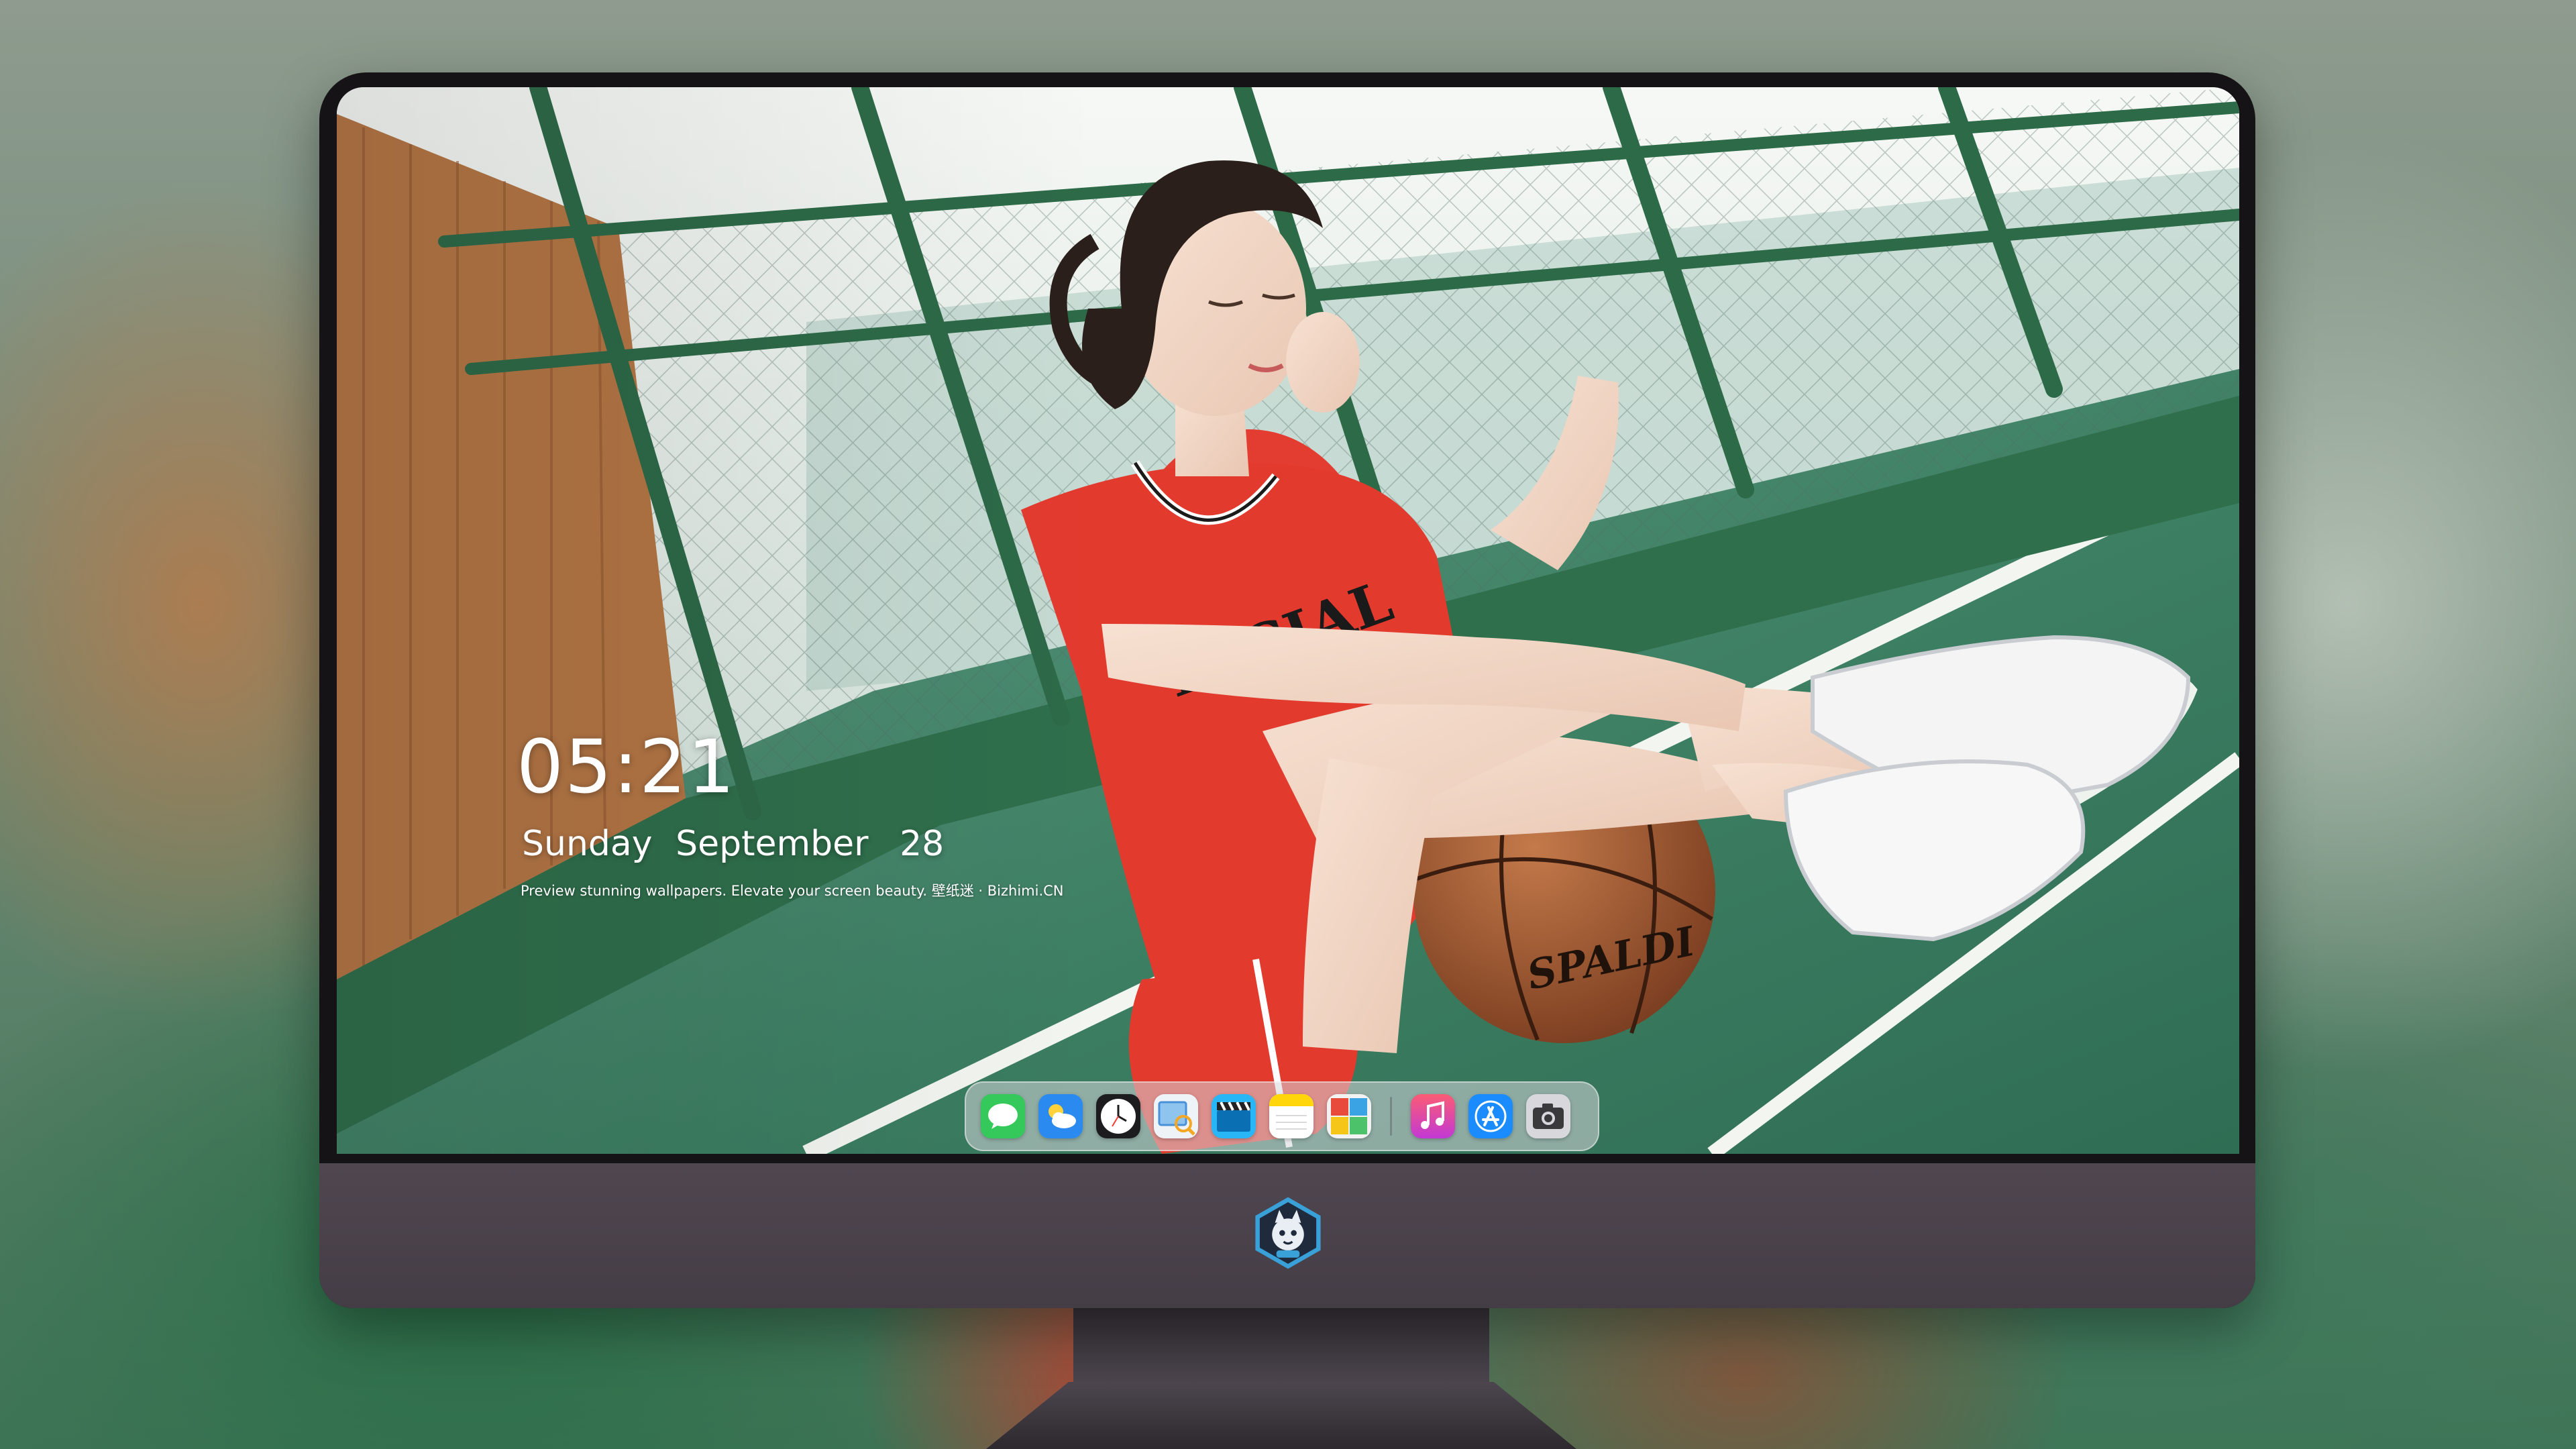 The height and width of the screenshot is (1449, 2576). I want to click on clapperboard-icon, so click(1234, 1116).